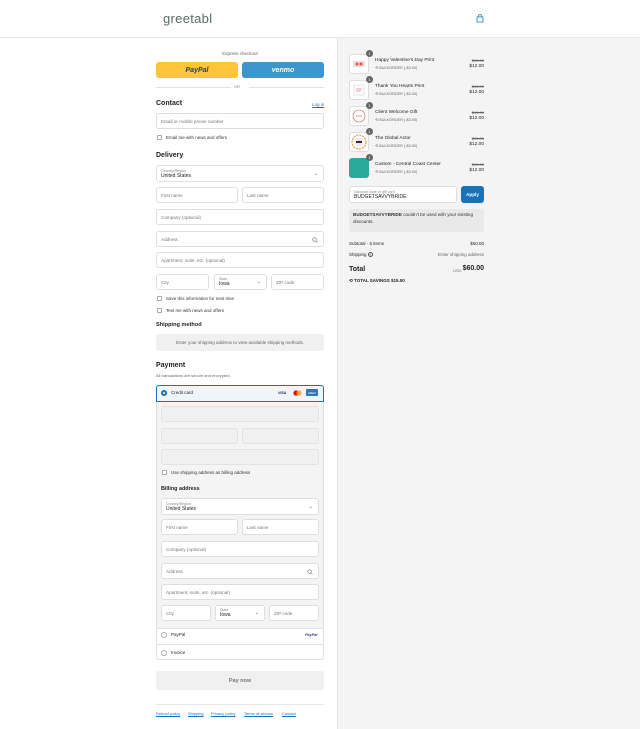 This screenshot has height=729, width=640. What do you see at coordinates (240, 121) in the screenshot?
I see `email-field: Email or mobile phone number` at bounding box center [240, 121].